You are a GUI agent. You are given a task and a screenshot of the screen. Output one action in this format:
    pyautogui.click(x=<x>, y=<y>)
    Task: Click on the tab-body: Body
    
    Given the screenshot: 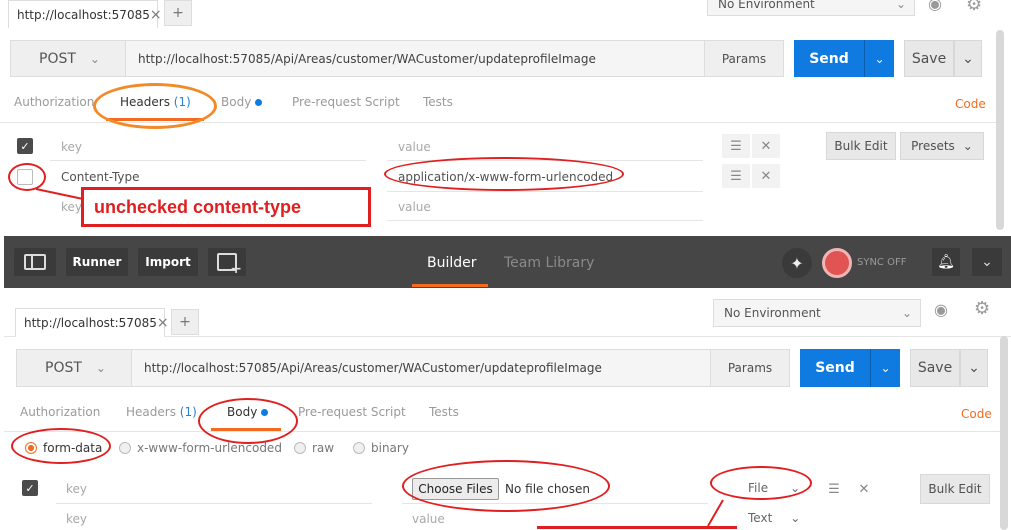 What is the action you would take?
    pyautogui.click(x=242, y=102)
    